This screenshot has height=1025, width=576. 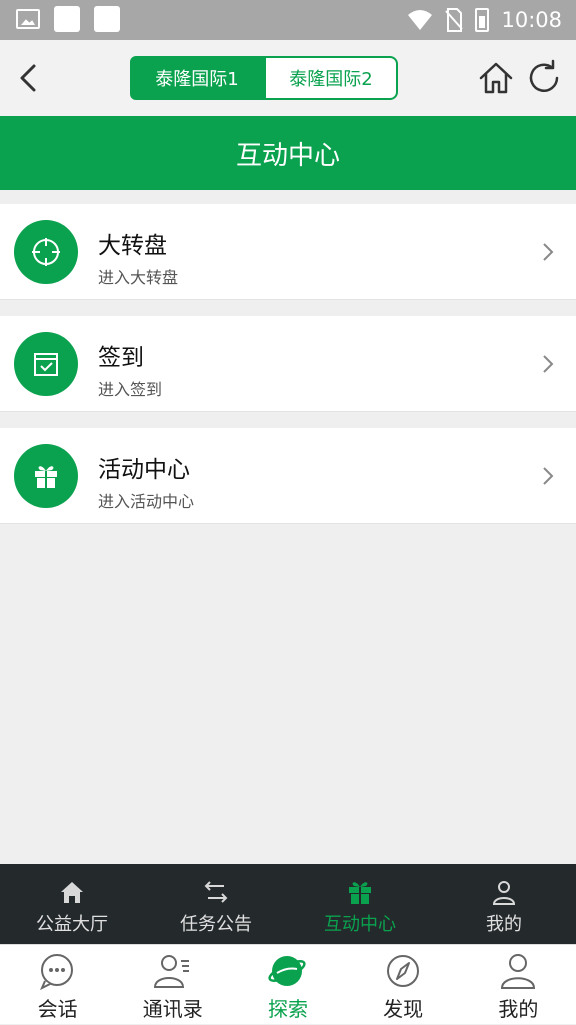 What do you see at coordinates (287, 1009) in the screenshot?
I see `tab-label: 探索` at bounding box center [287, 1009].